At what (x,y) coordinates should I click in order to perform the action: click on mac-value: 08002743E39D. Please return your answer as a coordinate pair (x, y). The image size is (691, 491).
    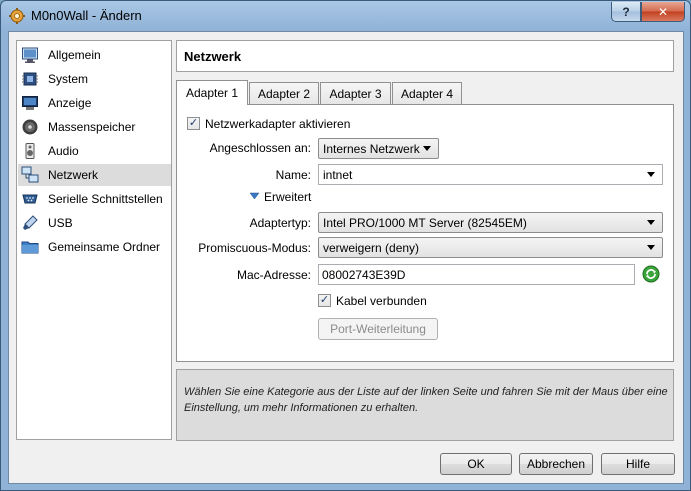
    Looking at the image, I should click on (364, 274).